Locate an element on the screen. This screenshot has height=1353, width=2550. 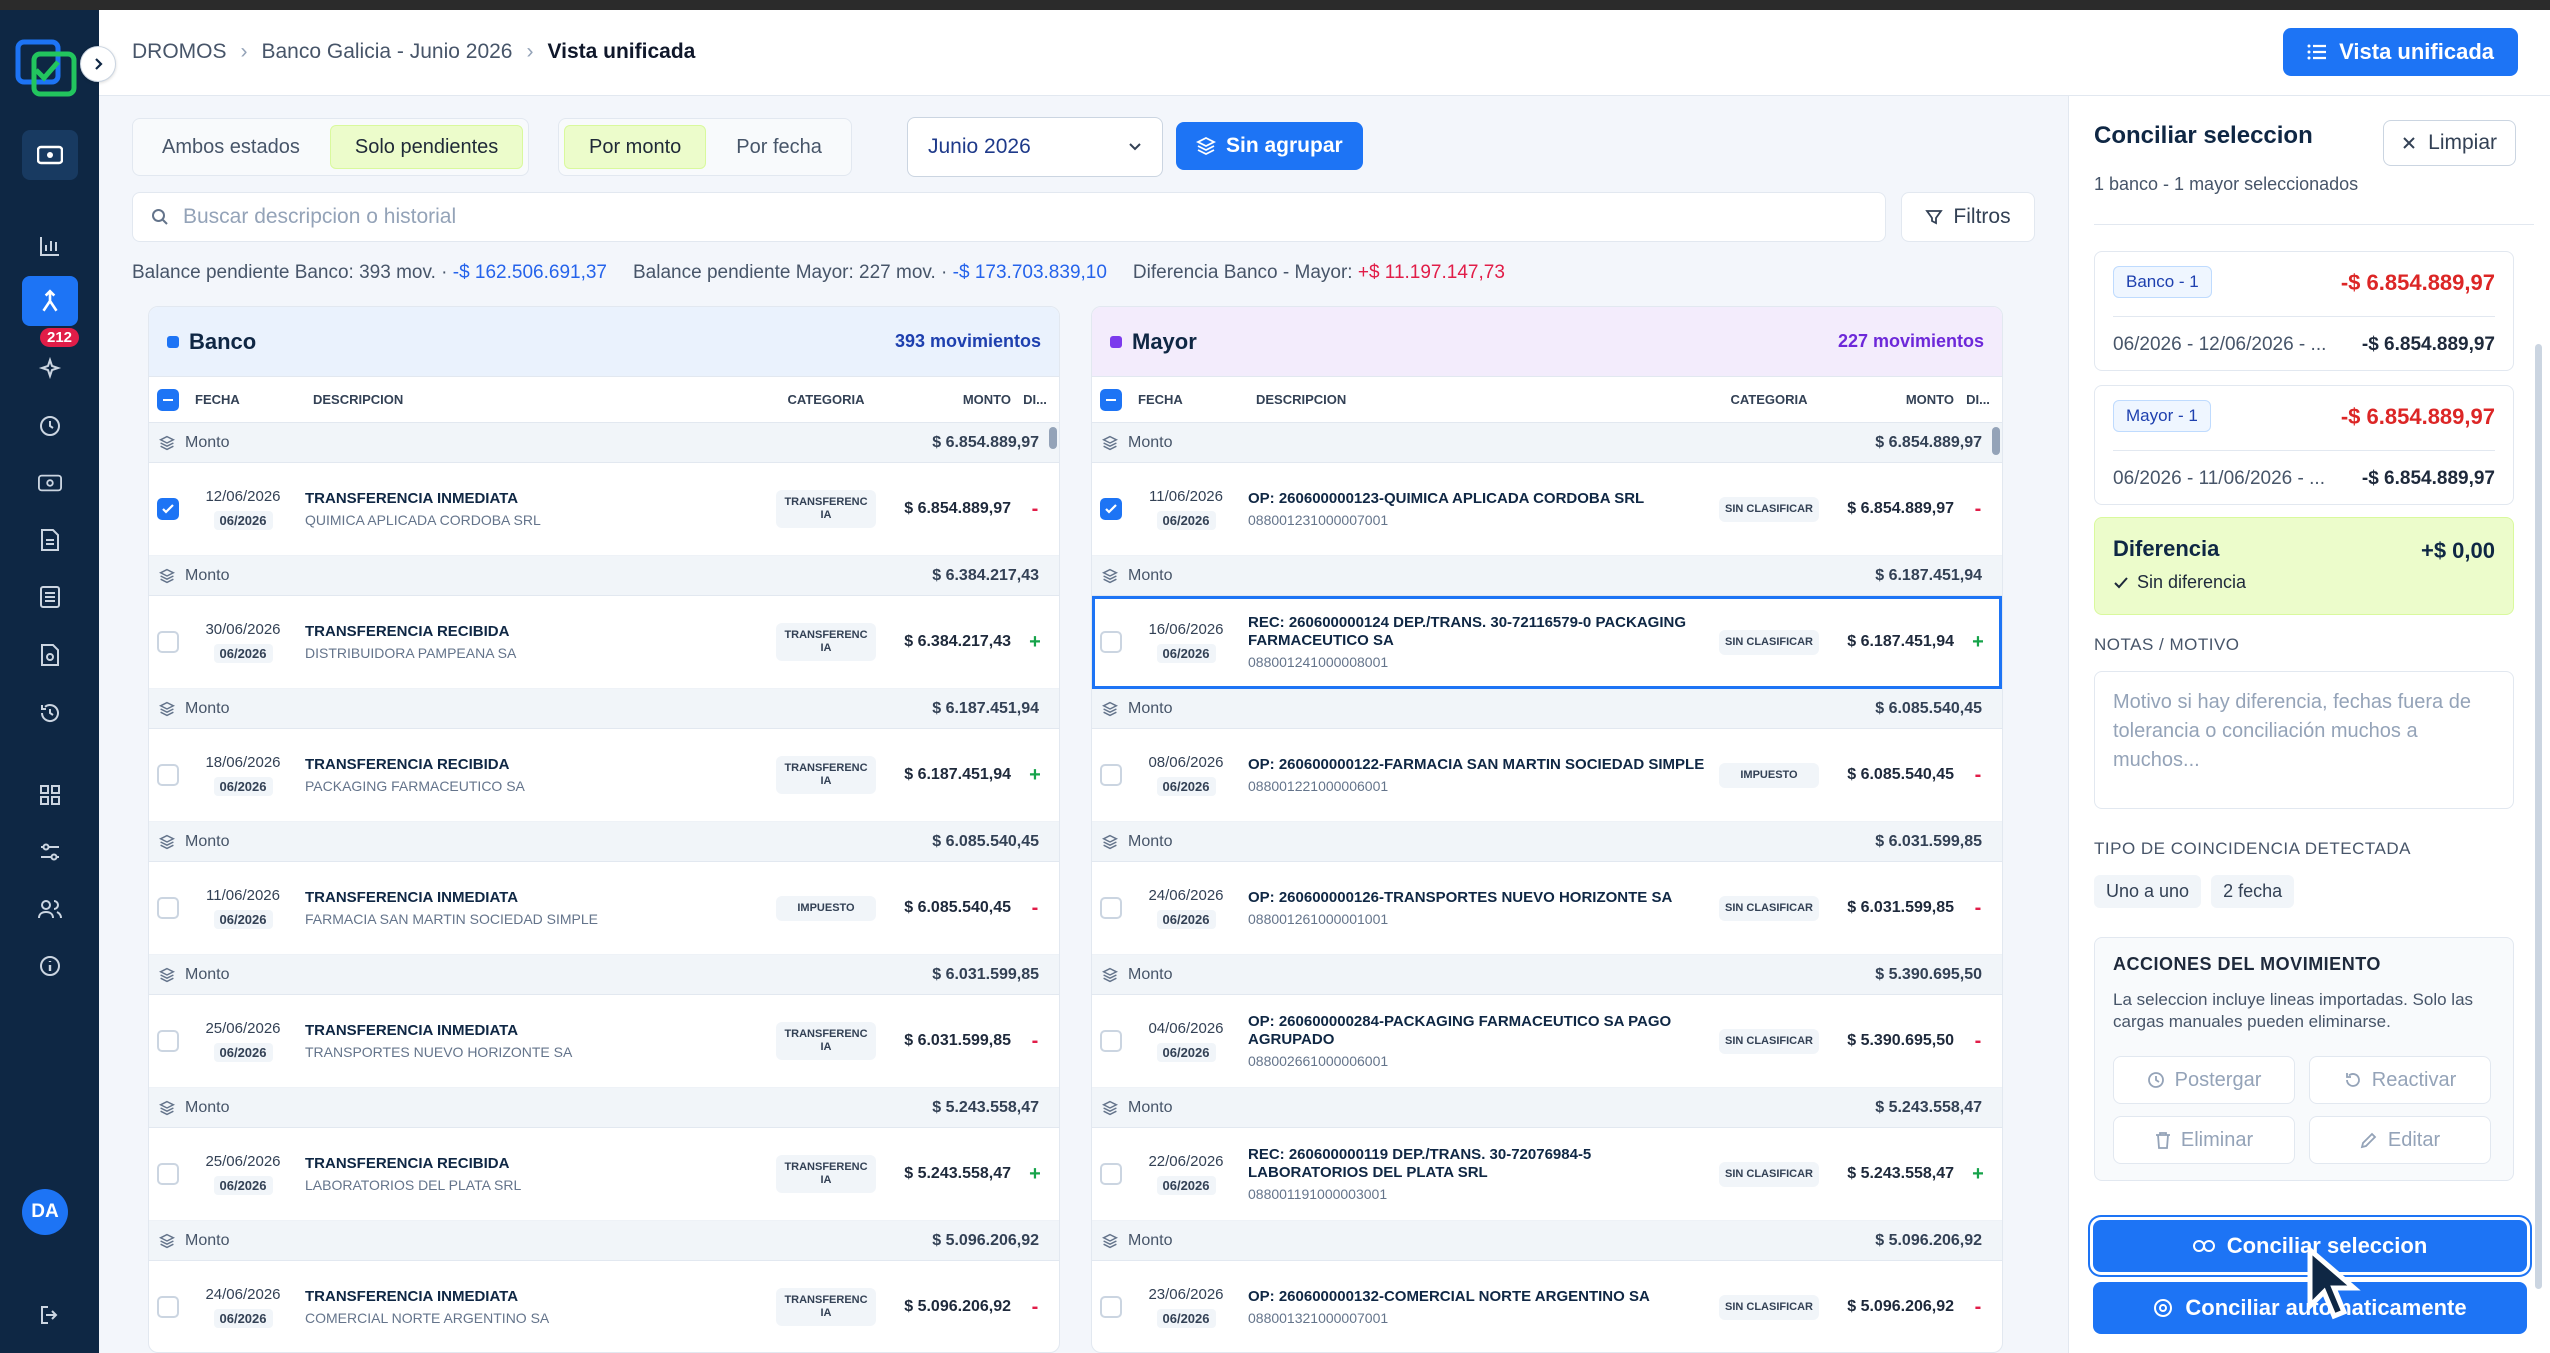
nav-wallet-icon is located at coordinates (50, 483).